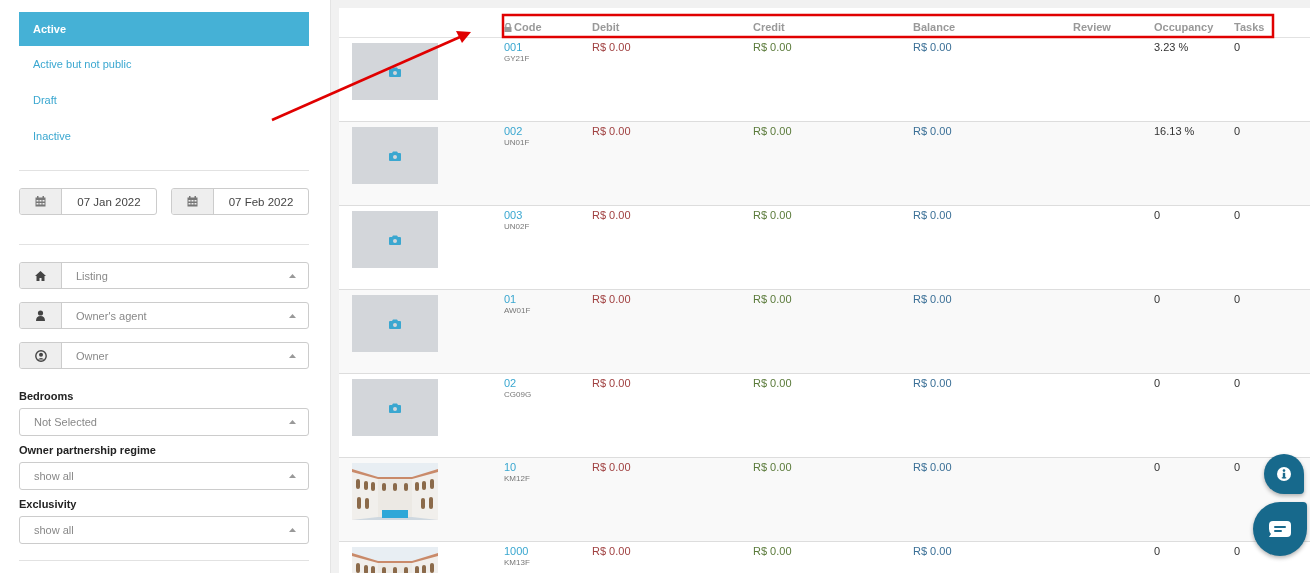 The image size is (1310, 573). I want to click on unit-code-link: 01, so click(510, 299).